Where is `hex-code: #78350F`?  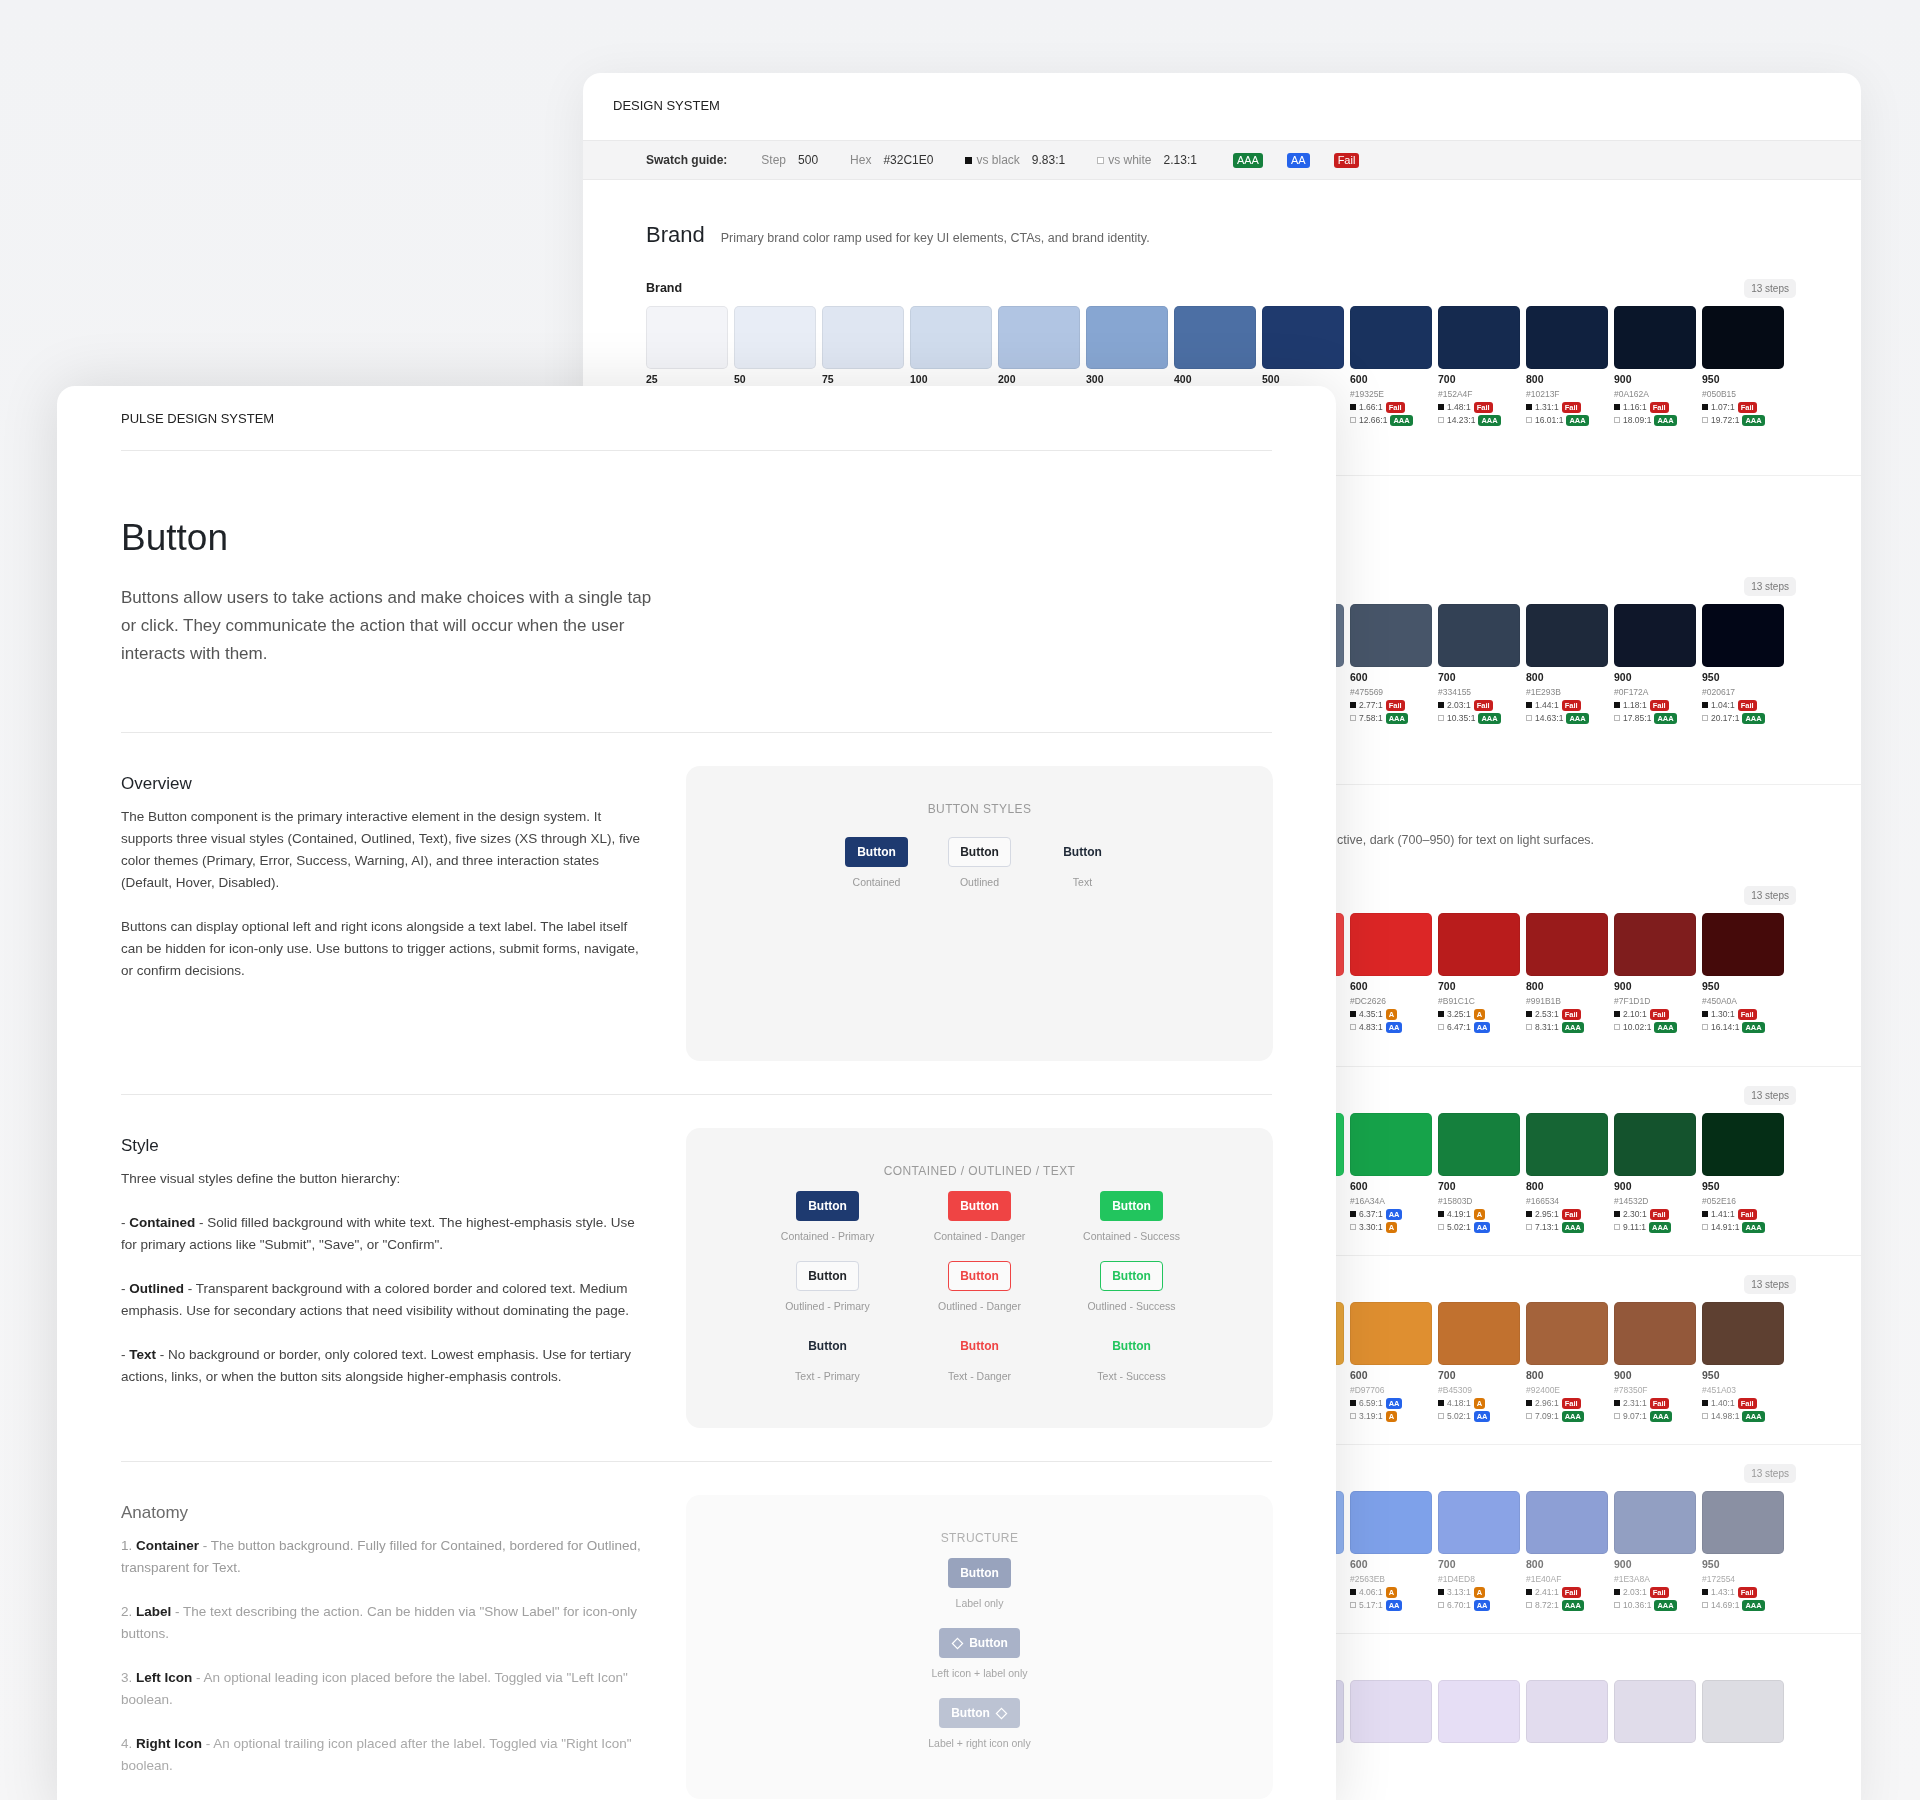 hex-code: #78350F is located at coordinates (1631, 1390).